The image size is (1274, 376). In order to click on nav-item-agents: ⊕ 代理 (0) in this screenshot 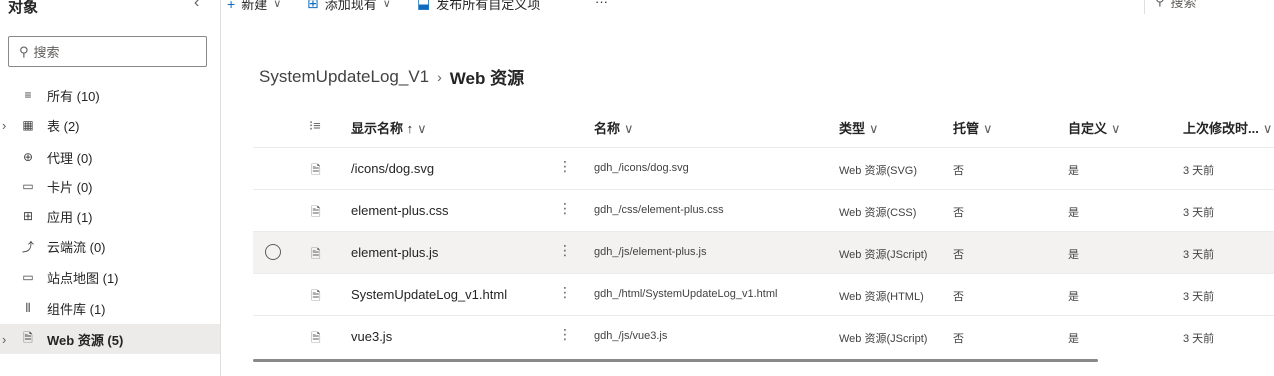, I will do `click(110, 157)`.